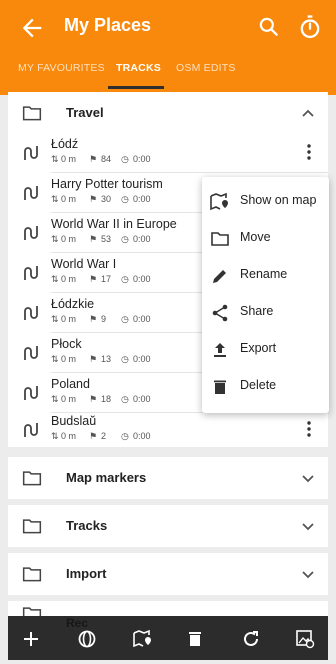 This screenshot has width=336, height=664. What do you see at coordinates (74, 421) in the screenshot?
I see `track-name: Budslaŭ` at bounding box center [74, 421].